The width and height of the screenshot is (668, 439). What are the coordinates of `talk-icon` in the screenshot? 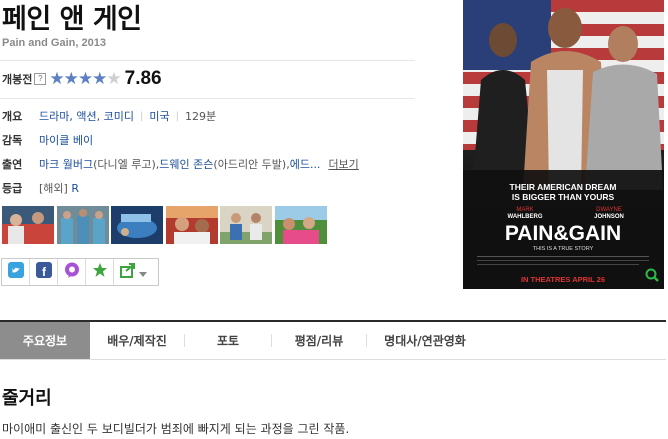 It's located at (72, 272).